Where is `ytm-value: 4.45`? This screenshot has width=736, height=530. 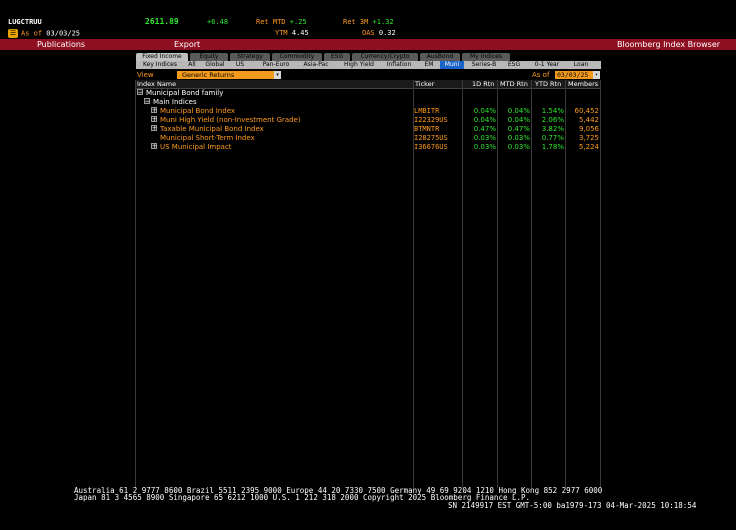 ytm-value: 4.45 is located at coordinates (300, 33).